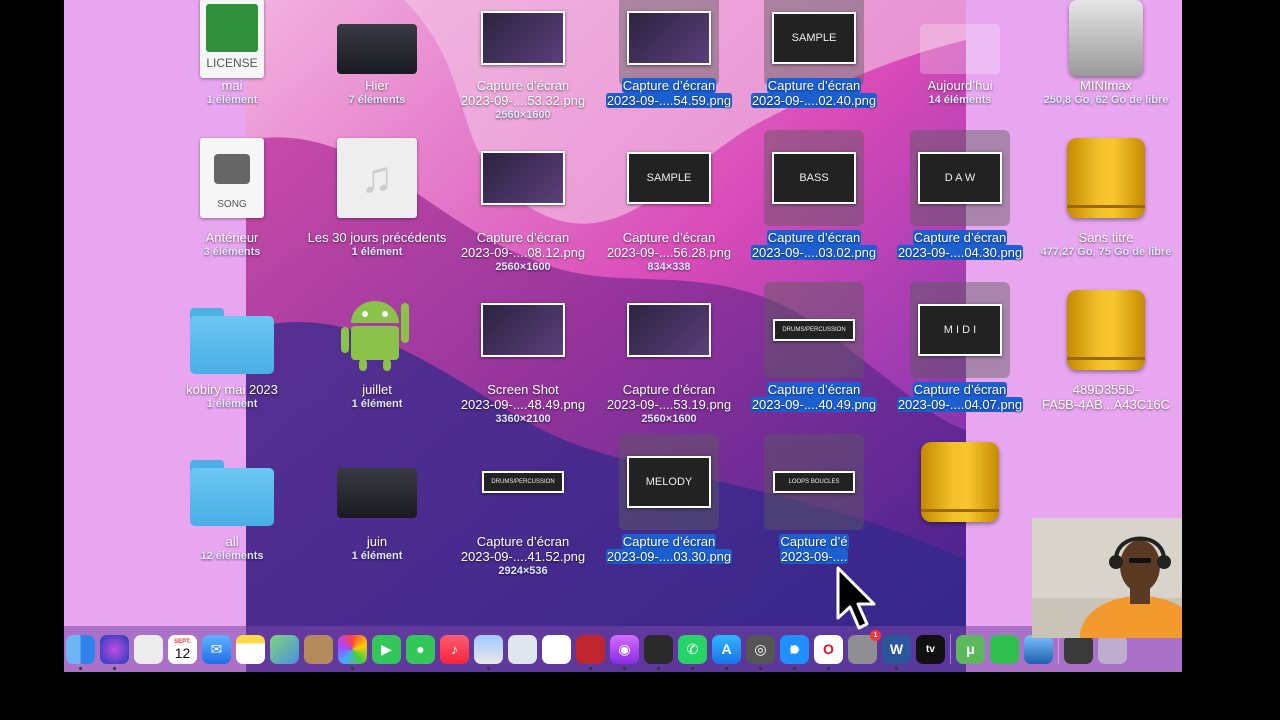  What do you see at coordinates (590, 652) in the screenshot?
I see `dock-photo-booth-icon` at bounding box center [590, 652].